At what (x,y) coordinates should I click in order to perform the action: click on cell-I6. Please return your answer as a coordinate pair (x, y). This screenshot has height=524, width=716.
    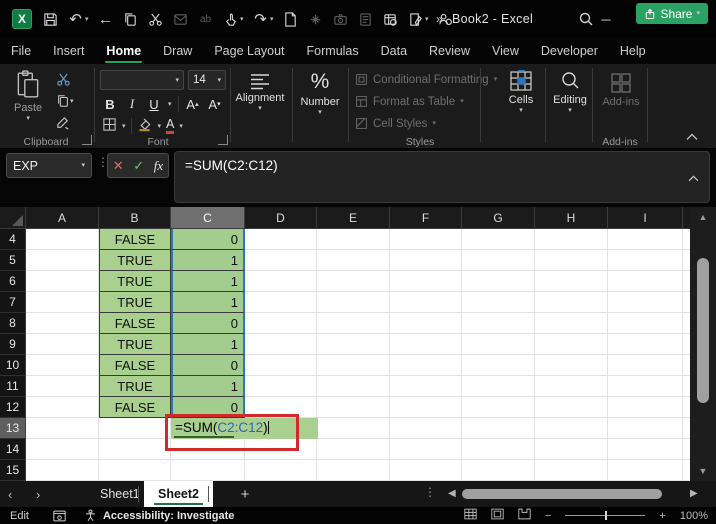
    Looking at the image, I should click on (645, 281).